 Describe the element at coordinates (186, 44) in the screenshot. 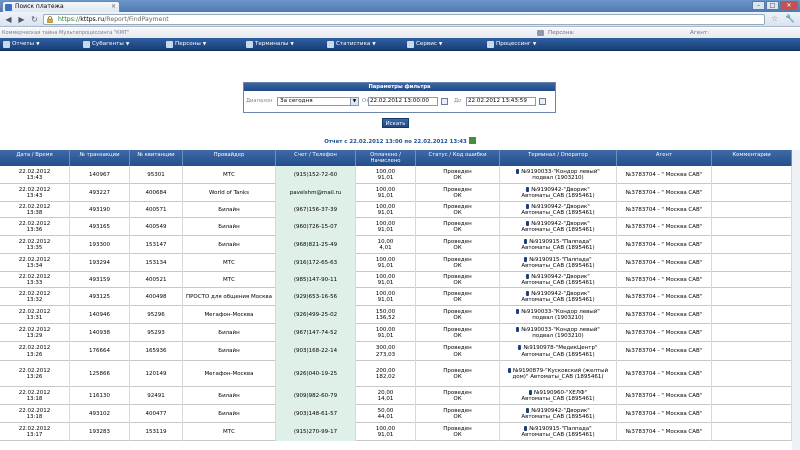

I see `menu-persons: Персоны ▼` at that location.